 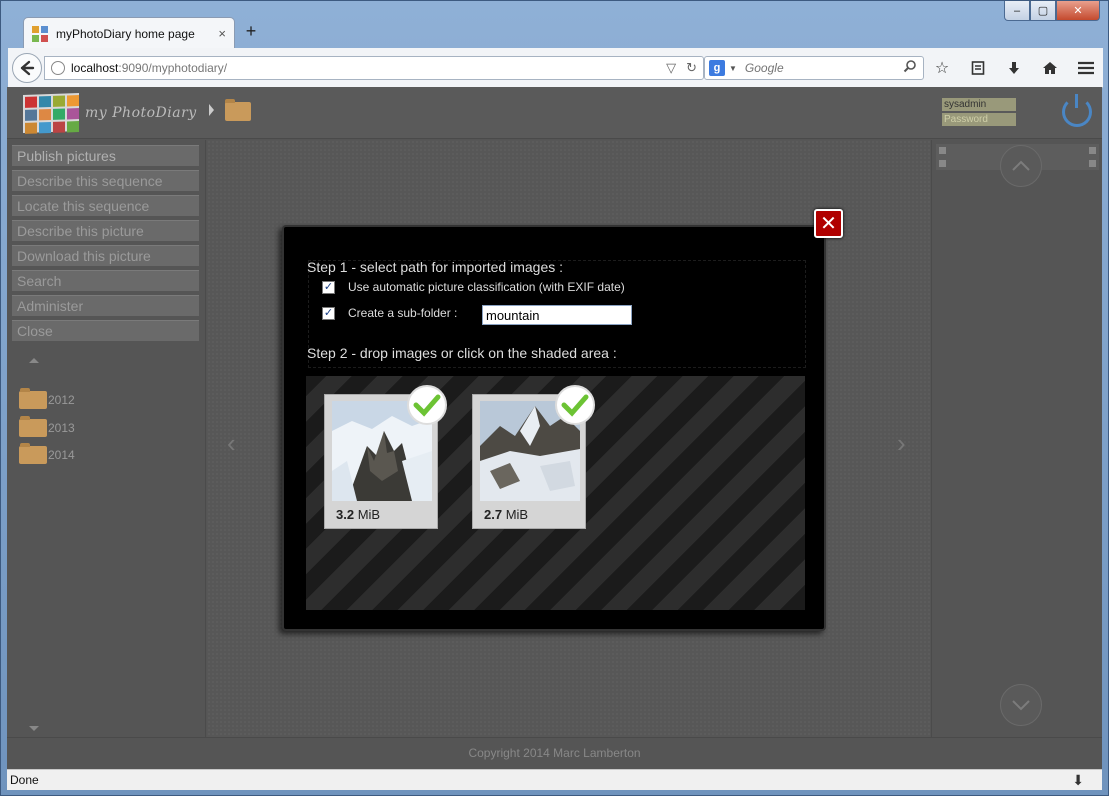 What do you see at coordinates (1050, 68) in the screenshot?
I see `home-icon` at bounding box center [1050, 68].